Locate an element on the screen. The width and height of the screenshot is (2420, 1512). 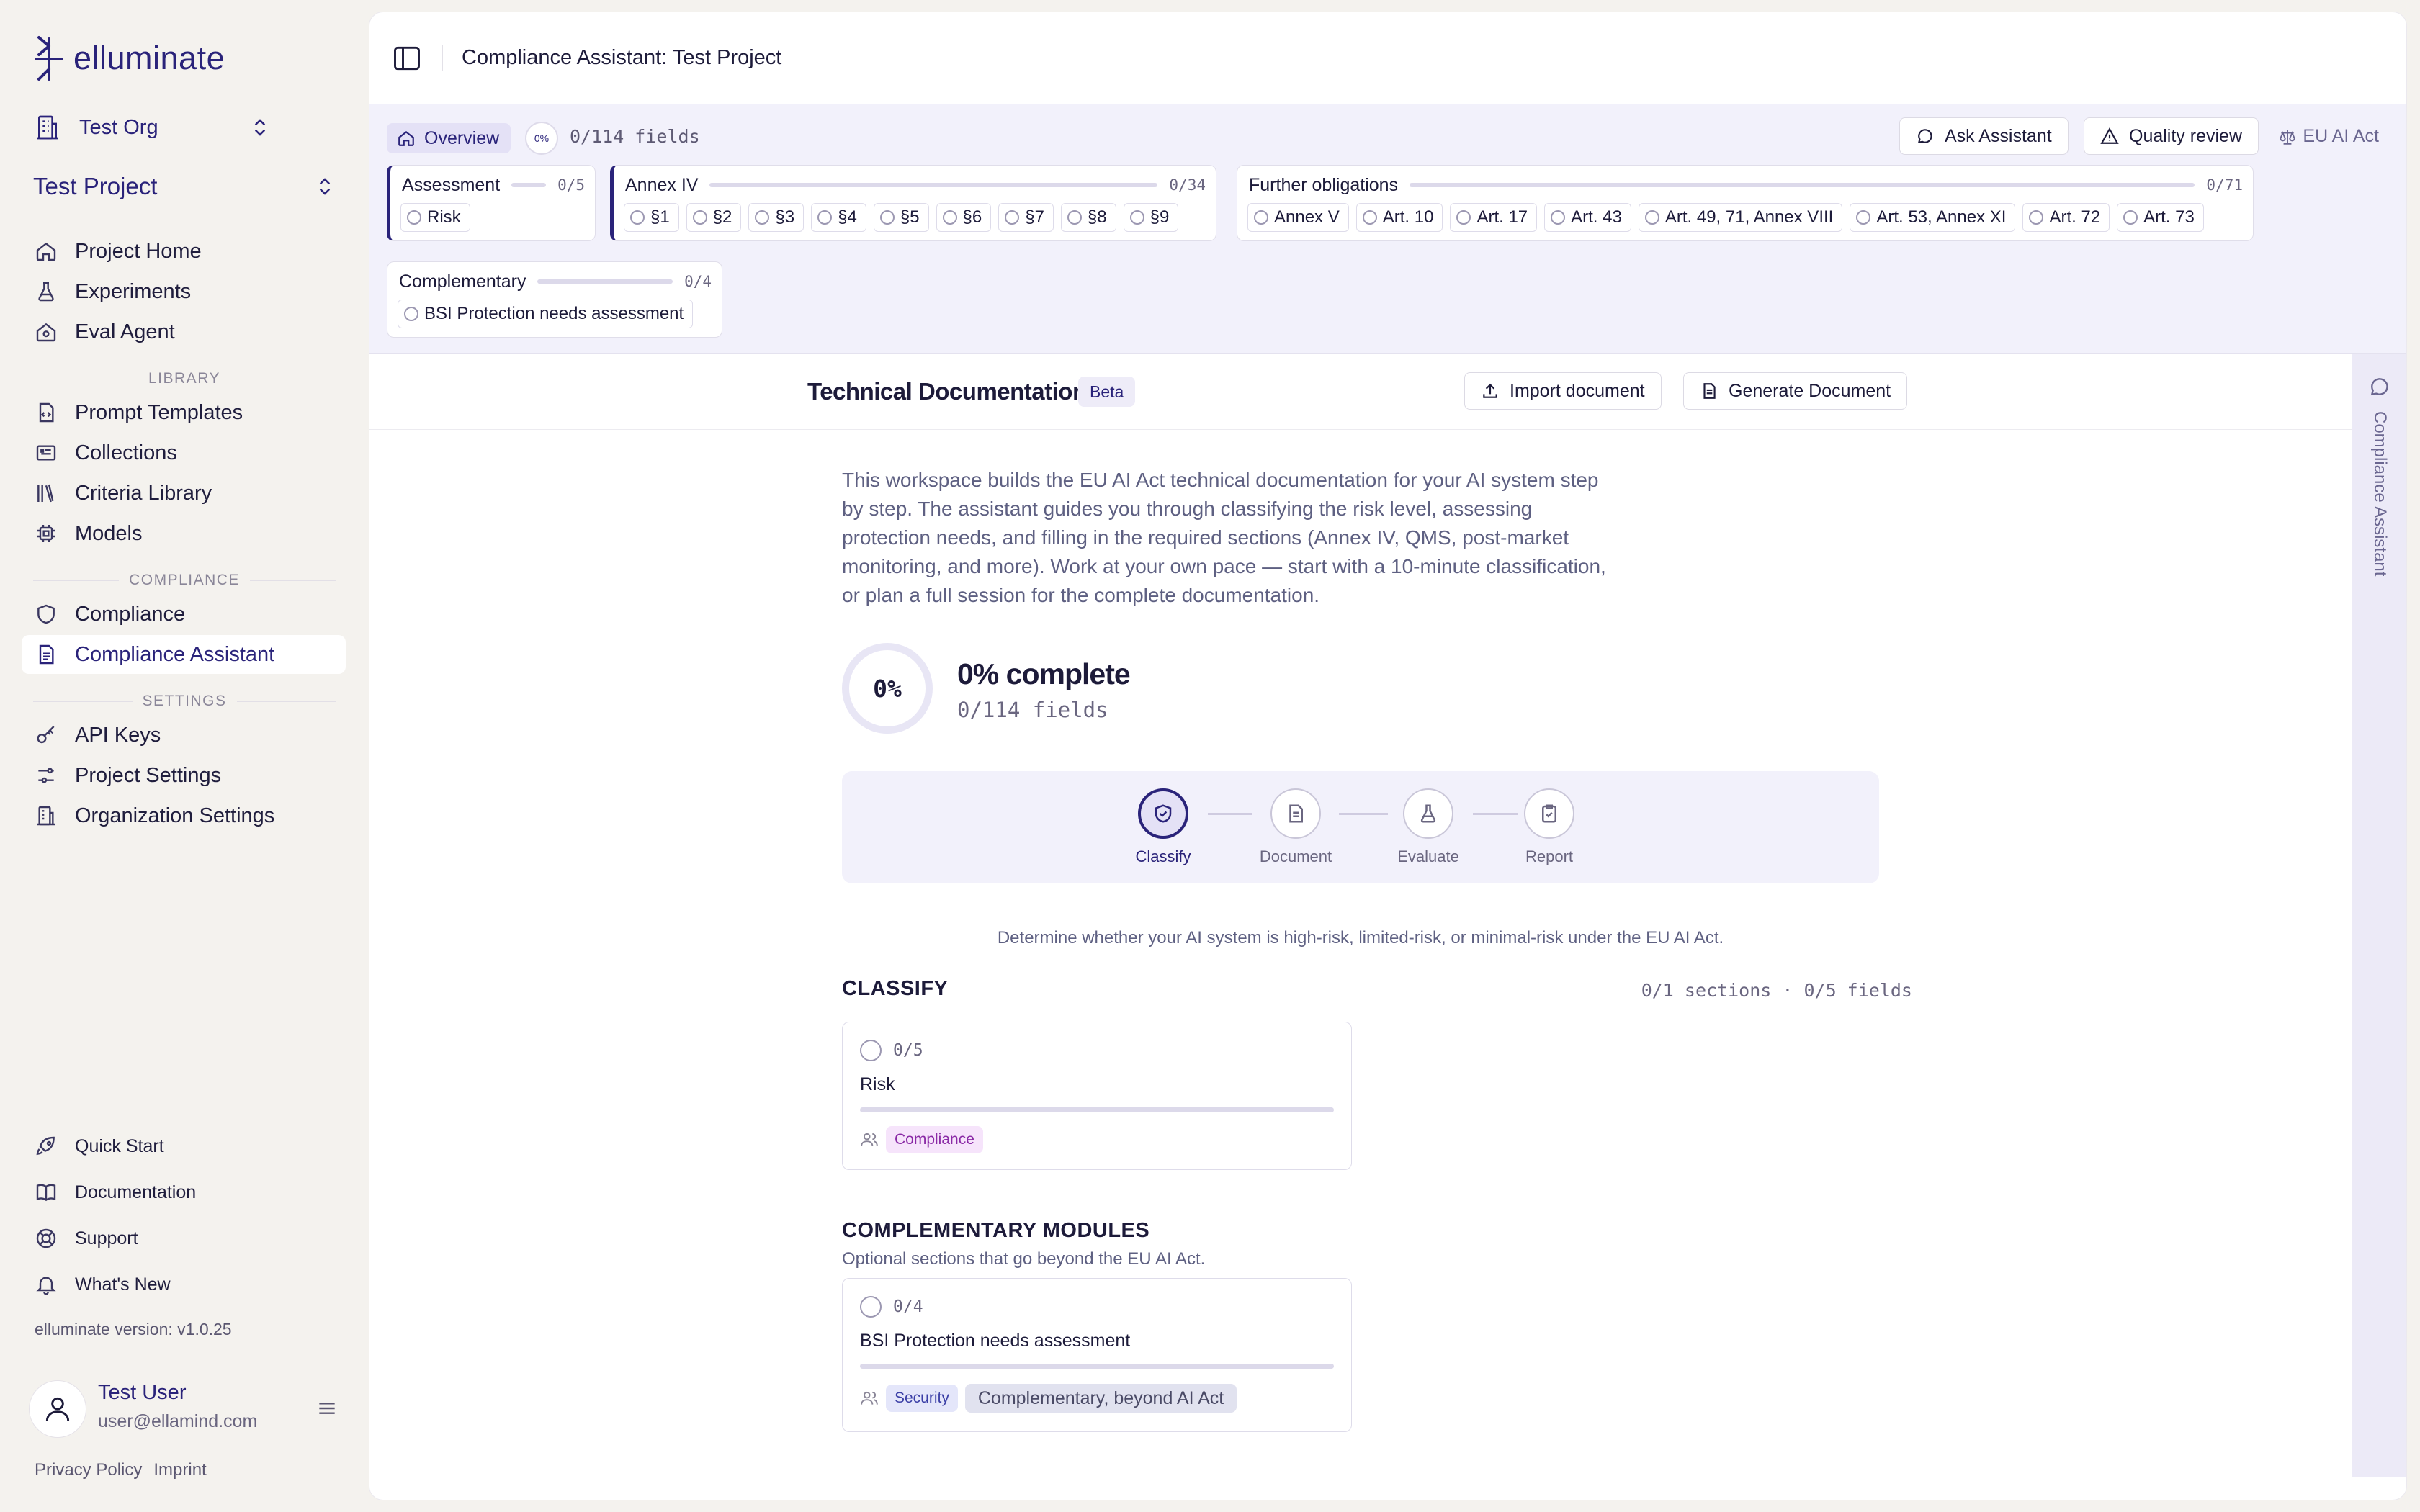
field-chip-annex-v: Annex V is located at coordinates (1298, 217).